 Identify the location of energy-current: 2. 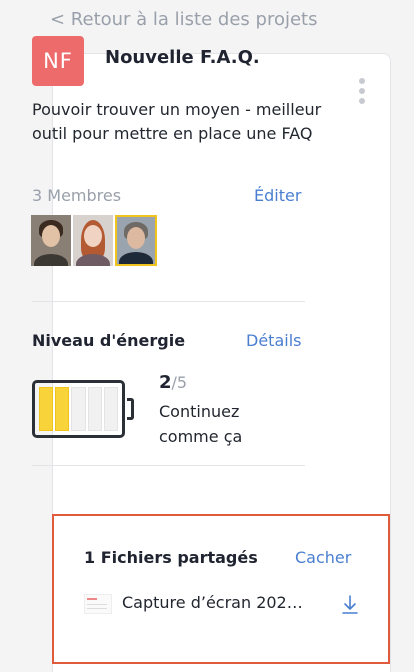
(165, 382).